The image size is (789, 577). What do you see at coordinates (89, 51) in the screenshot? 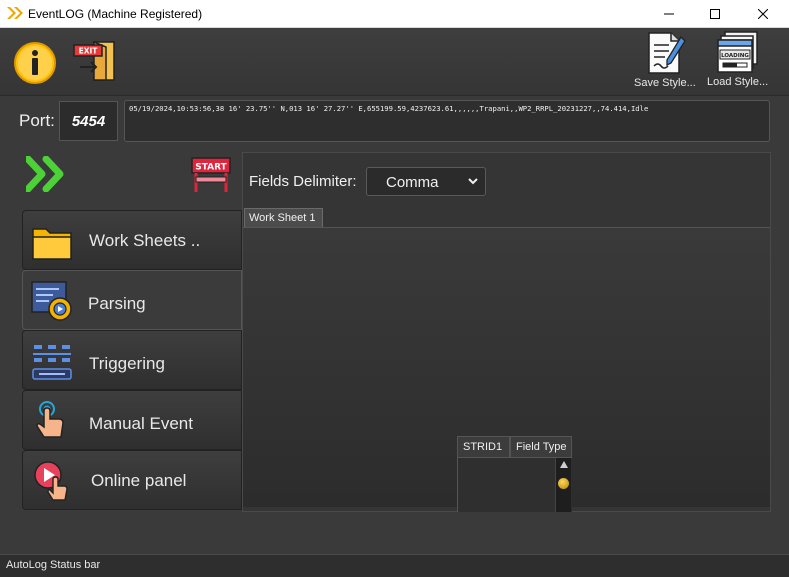
I see `exit-badge-text: EXIT` at bounding box center [89, 51].